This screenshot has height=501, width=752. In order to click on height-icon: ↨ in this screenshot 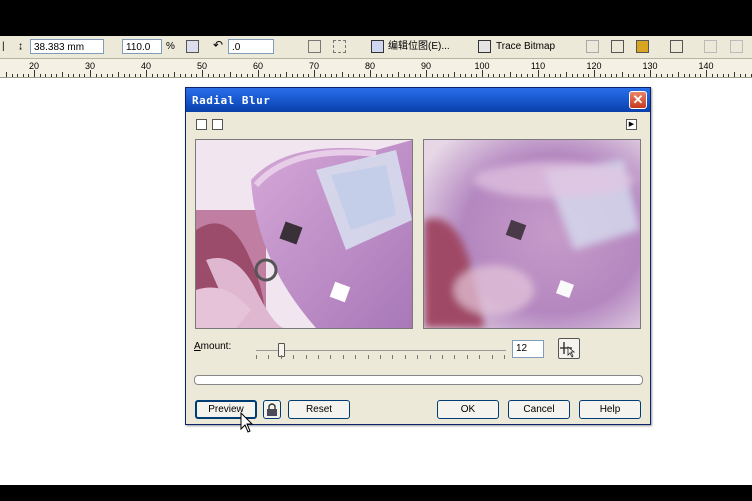, I will do `click(20, 46)`.